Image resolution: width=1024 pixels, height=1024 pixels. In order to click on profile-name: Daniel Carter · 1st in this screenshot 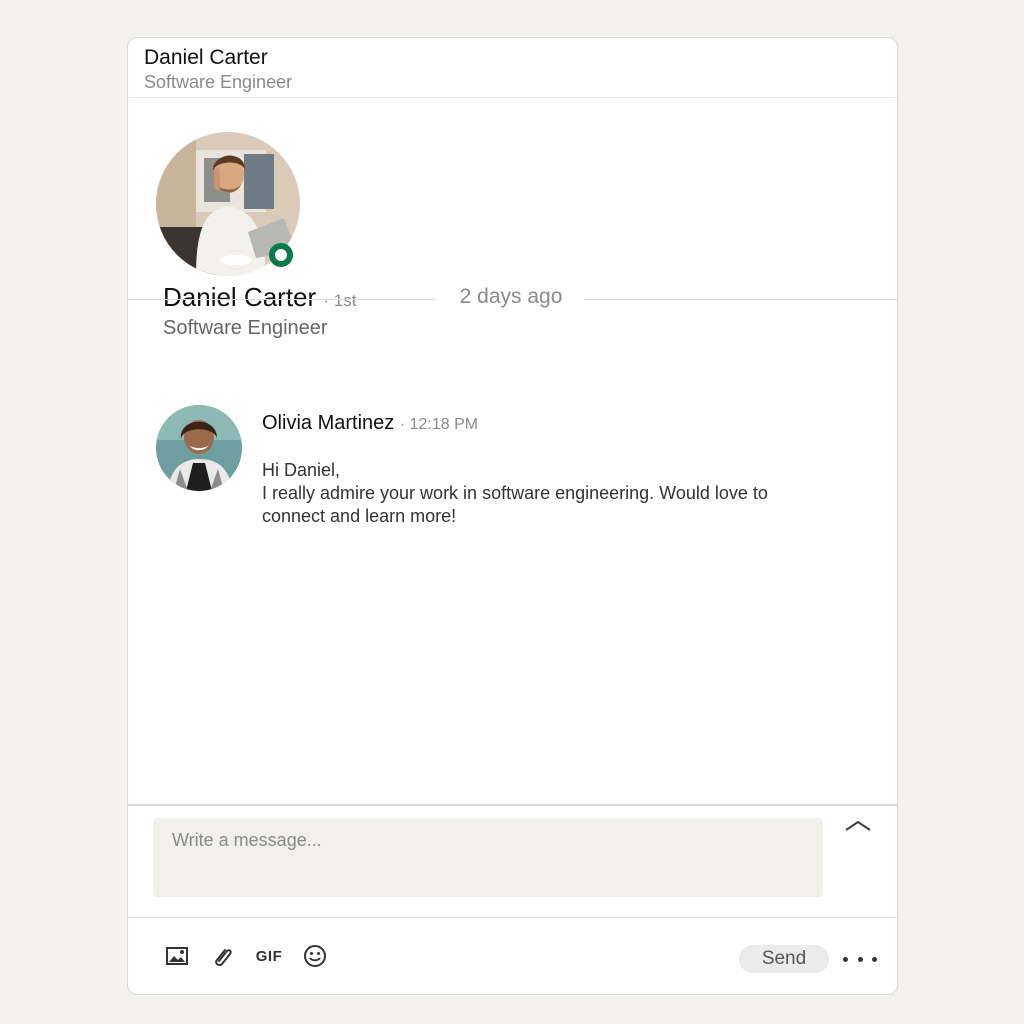, I will do `click(259, 297)`.